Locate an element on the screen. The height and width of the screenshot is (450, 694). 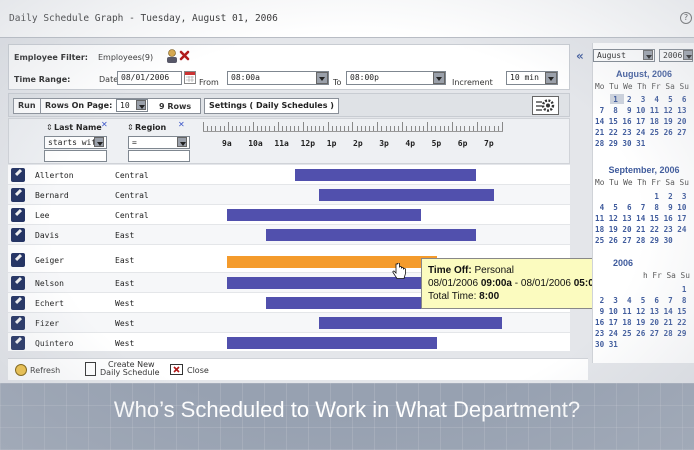
close-button: Close is located at coordinates (198, 370).